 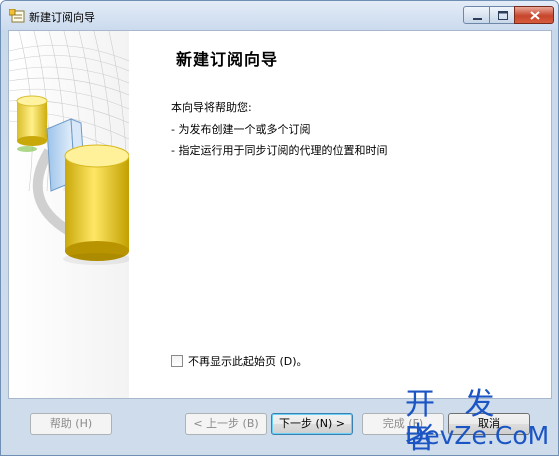 What do you see at coordinates (16, 15) in the screenshot?
I see `wizard-app-icon` at bounding box center [16, 15].